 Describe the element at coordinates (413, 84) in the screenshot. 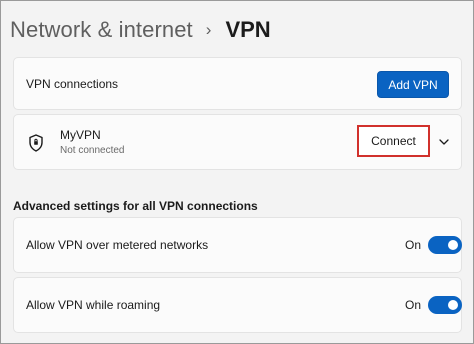

I see `add-vpn-button: Add VPN` at that location.